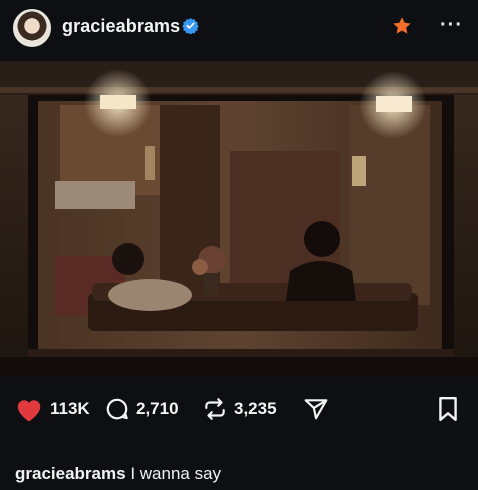  I want to click on repost-count: 3,235, so click(255, 408).